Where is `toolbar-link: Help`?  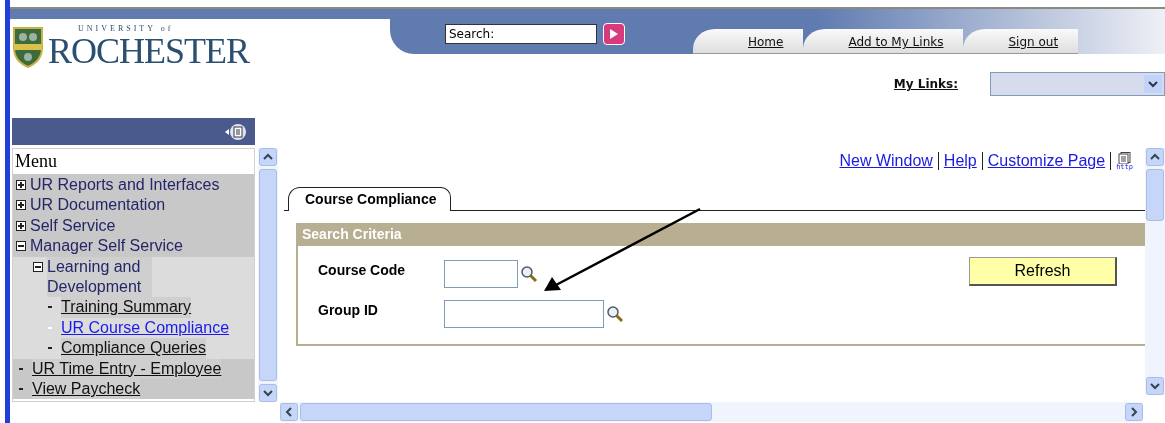 toolbar-link: Help is located at coordinates (960, 161).